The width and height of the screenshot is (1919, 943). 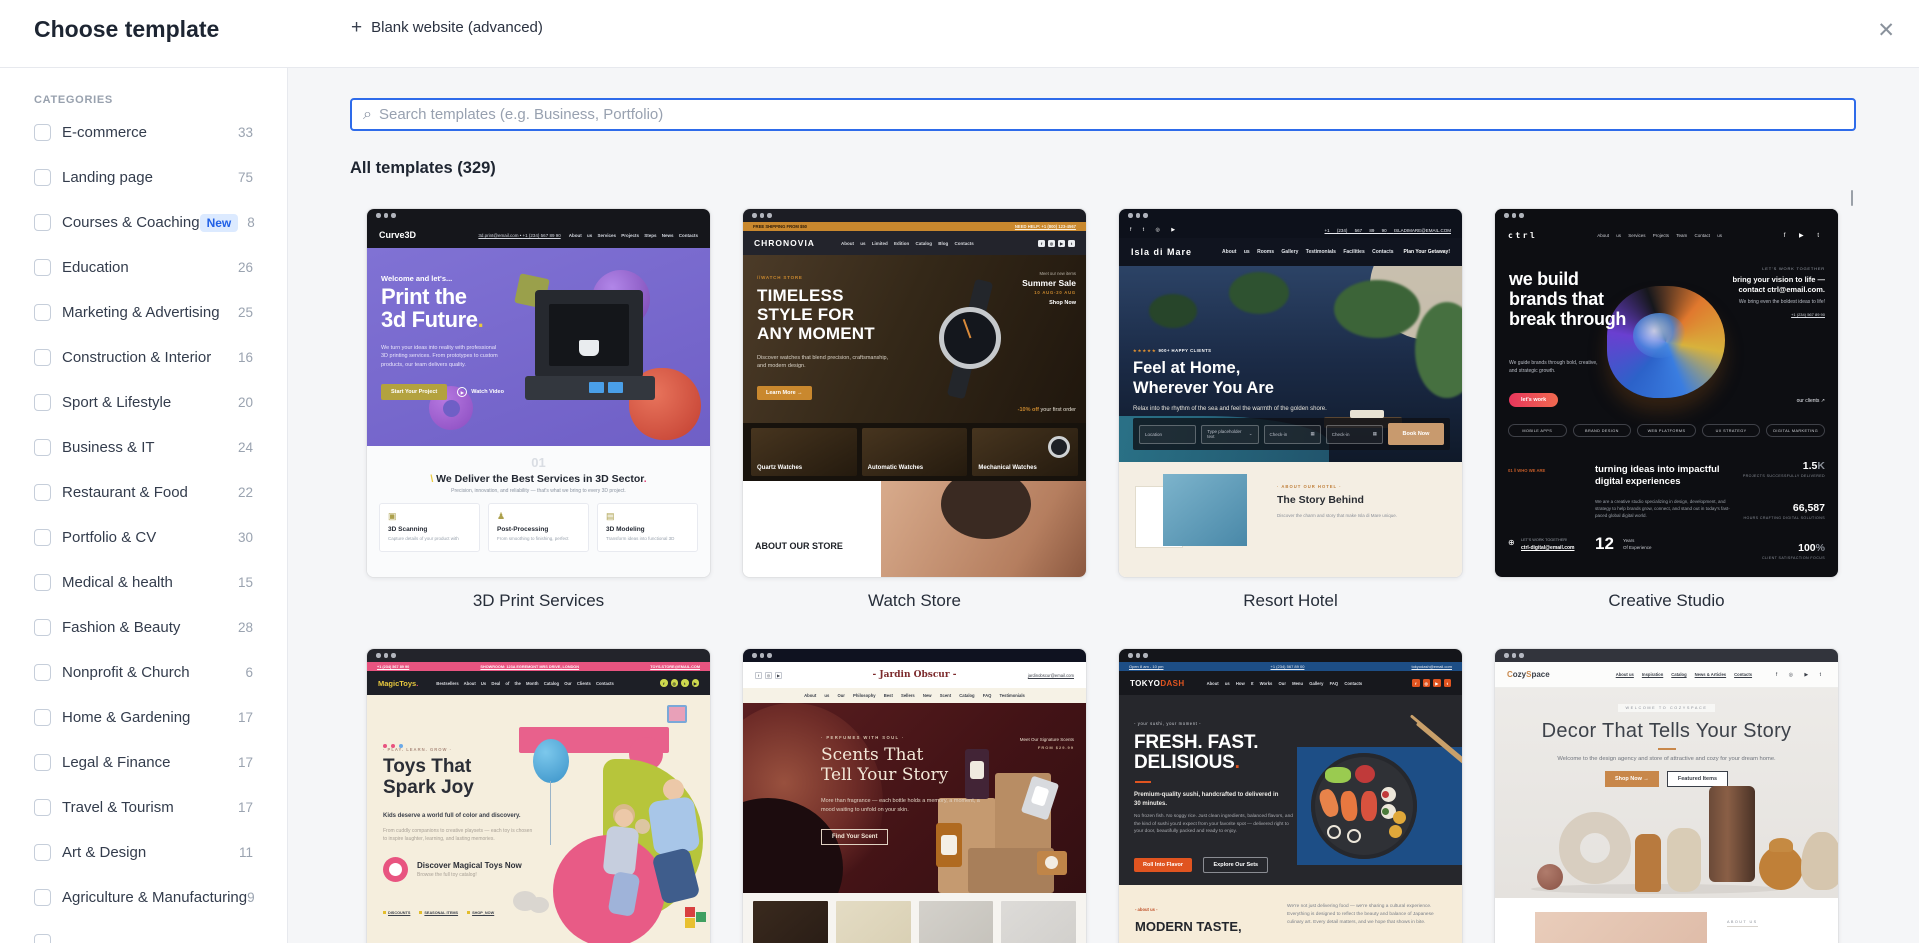 What do you see at coordinates (143, 762) in the screenshot?
I see `sidebar-item-legal-finance: Legal & Finance 17` at bounding box center [143, 762].